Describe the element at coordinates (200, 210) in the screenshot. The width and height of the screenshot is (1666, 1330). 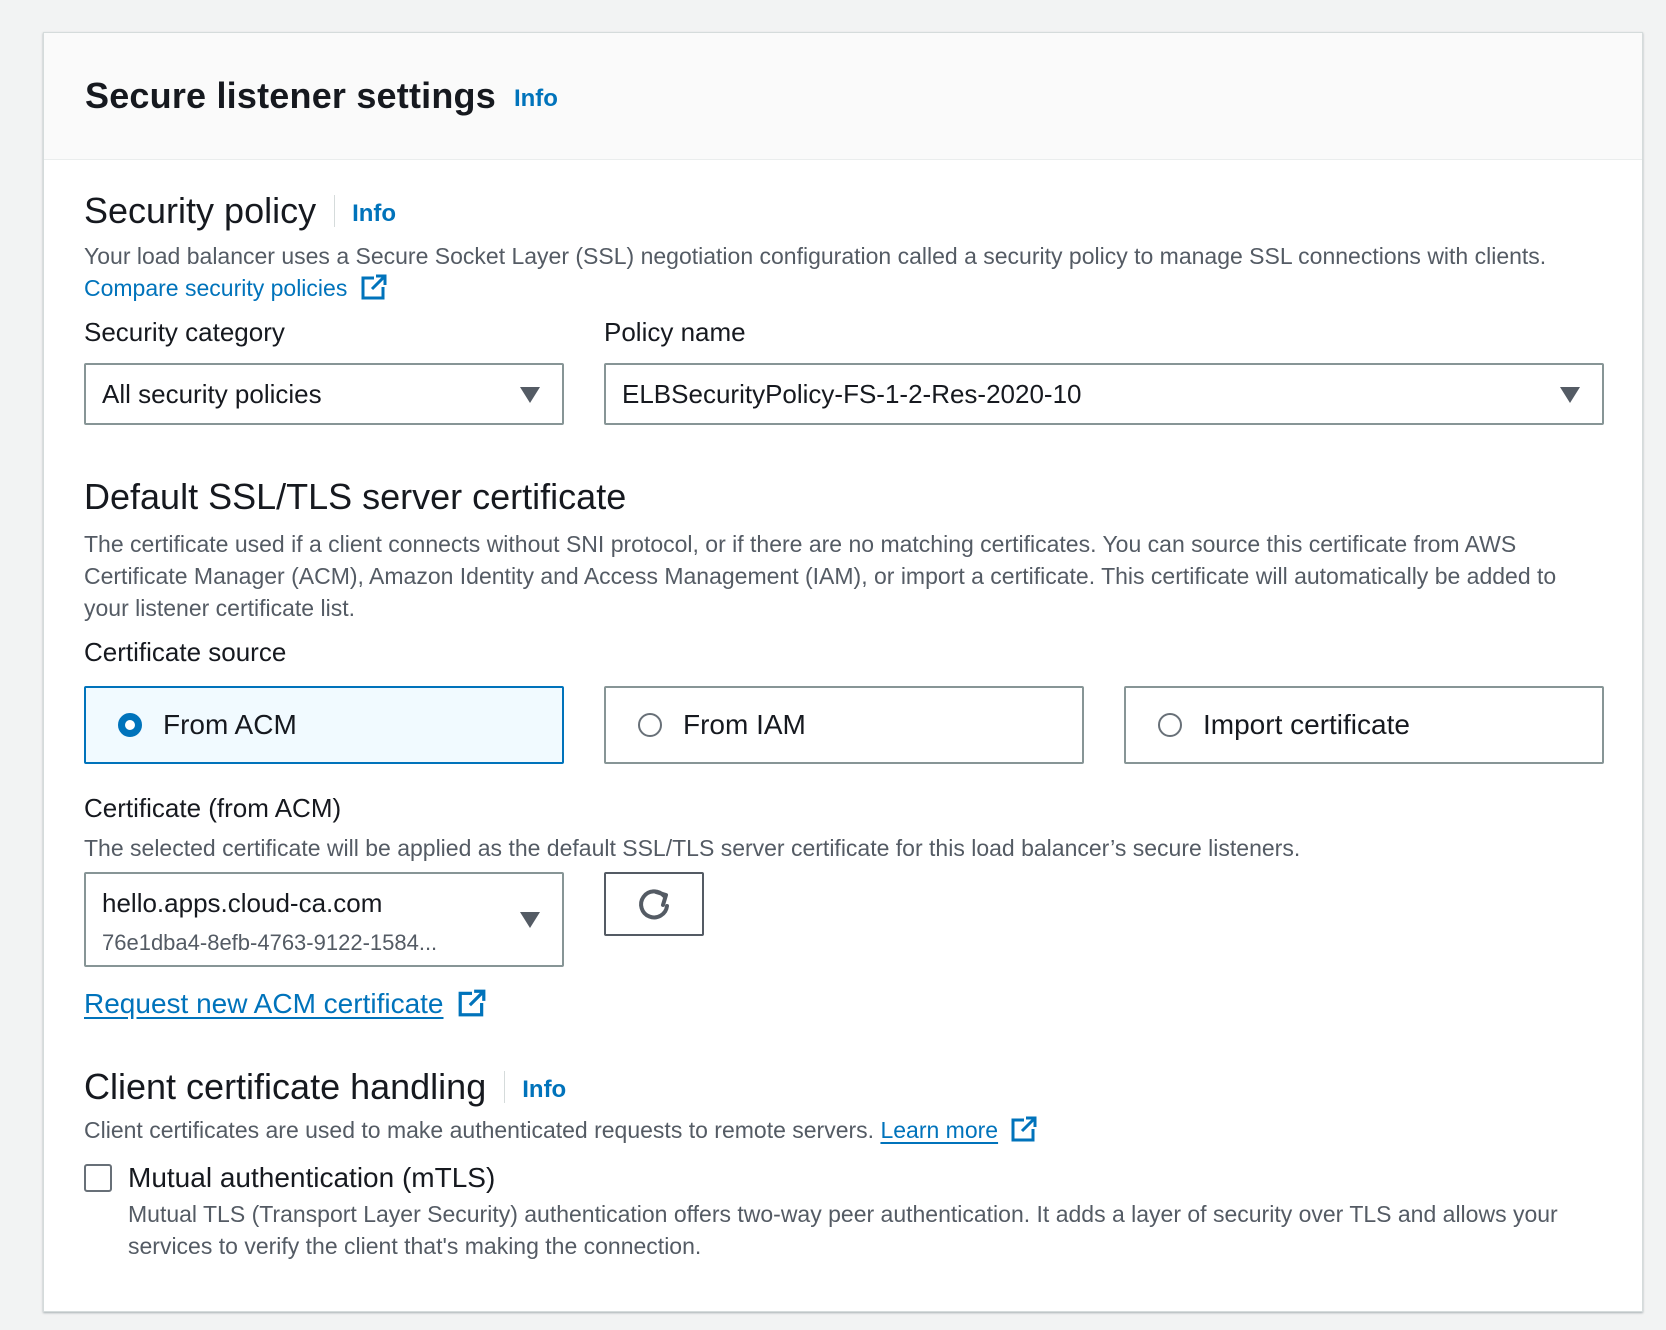
I see `security-policy-title: Security policy` at that location.